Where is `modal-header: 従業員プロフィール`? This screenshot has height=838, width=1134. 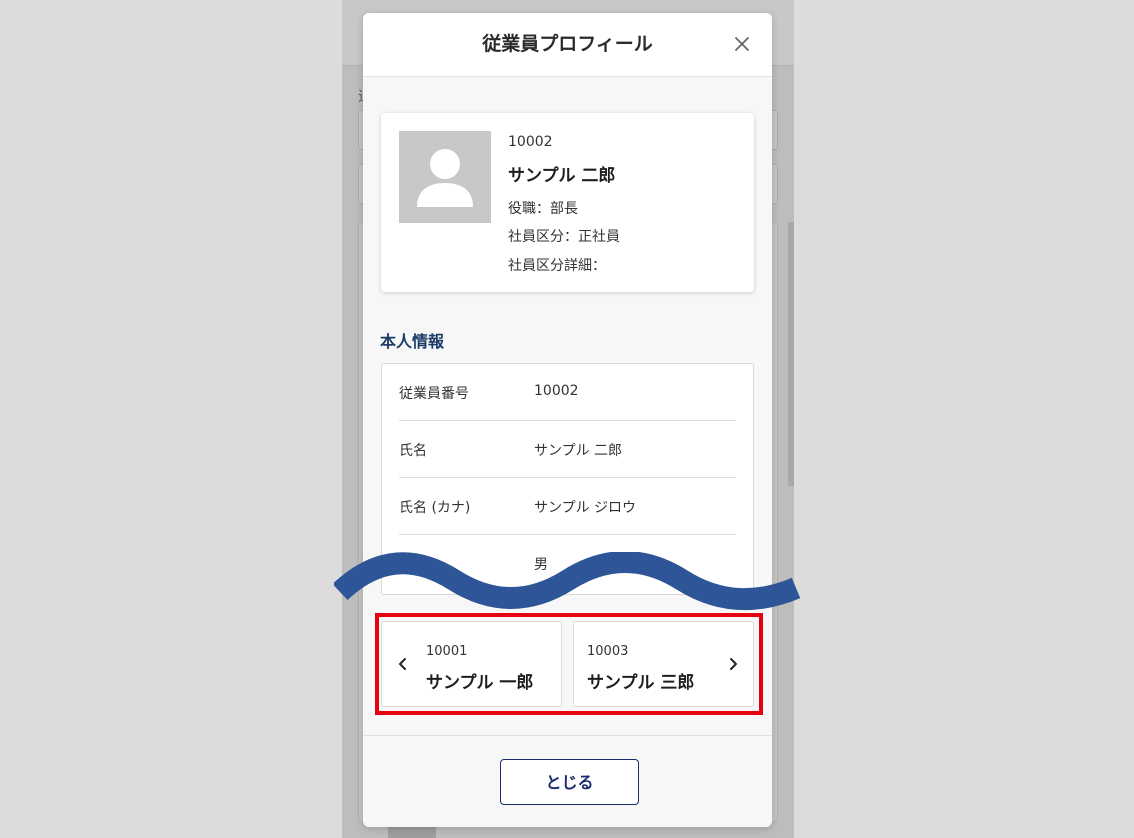 modal-header: 従業員プロフィール is located at coordinates (567, 45).